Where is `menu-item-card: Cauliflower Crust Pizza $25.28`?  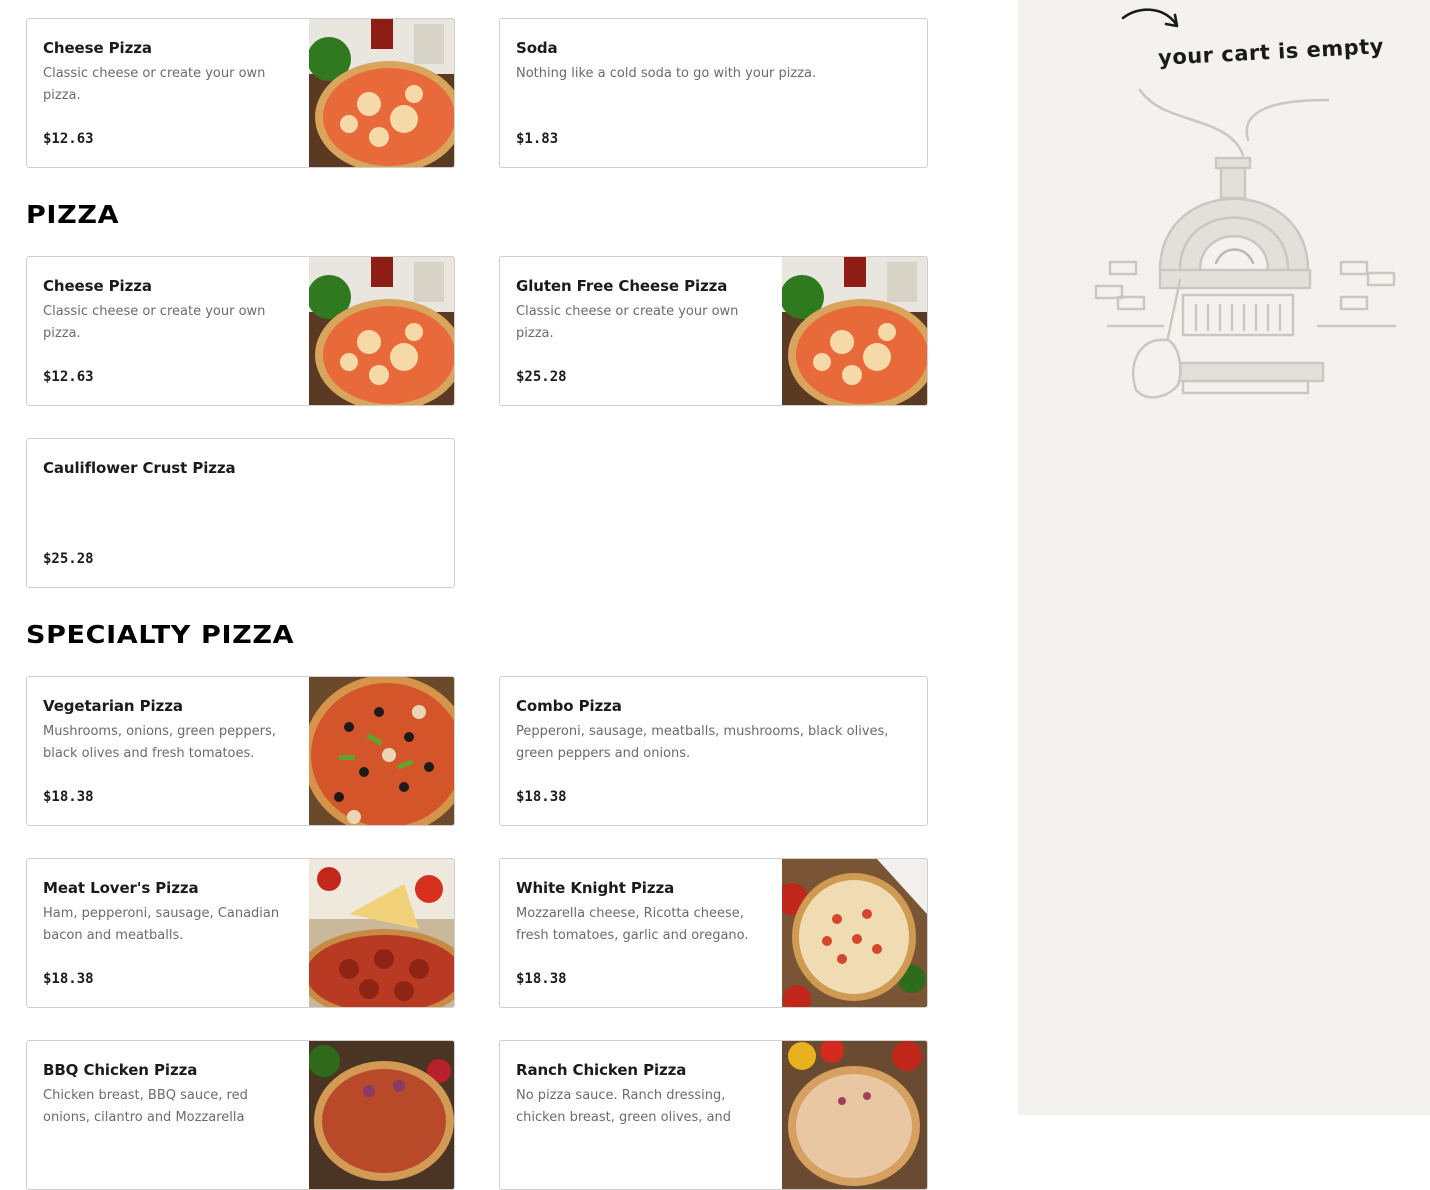
menu-item-card: Cauliflower Crust Pizza $25.28 is located at coordinates (240, 513).